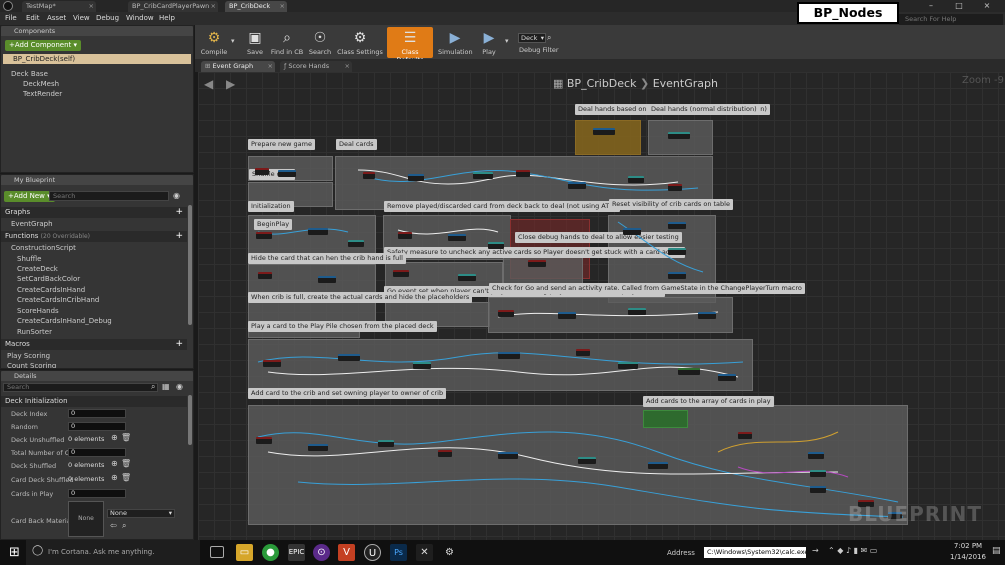 Image resolution: width=1005 pixels, height=565 pixels. Describe the element at coordinates (48, 279) in the screenshot. I see `function-item: SetCardBackColor` at that location.